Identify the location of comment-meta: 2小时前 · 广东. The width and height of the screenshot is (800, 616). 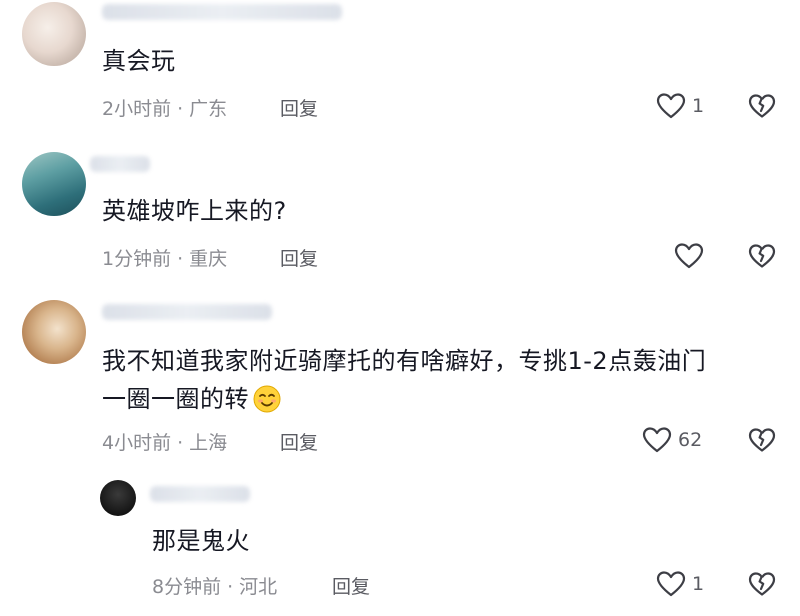
(164, 107).